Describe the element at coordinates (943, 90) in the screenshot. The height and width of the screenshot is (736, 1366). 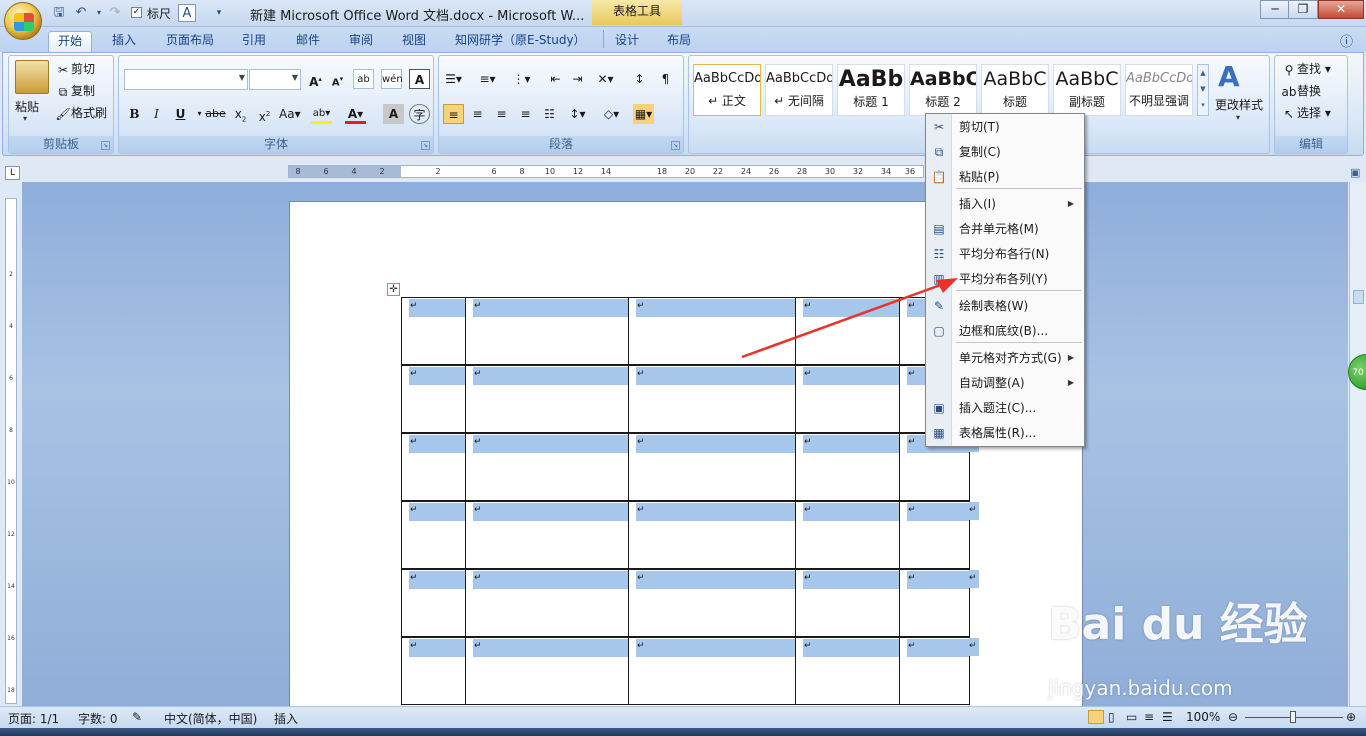
I see `style-heading-2: AaBbC 标题 2` at that location.